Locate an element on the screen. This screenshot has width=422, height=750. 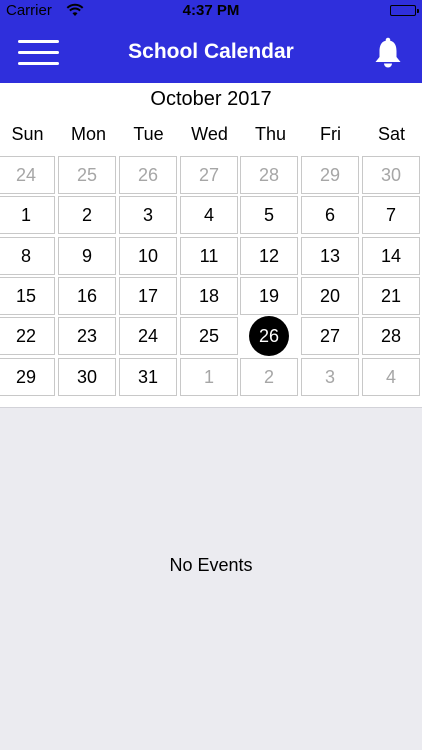
calendar-day-number: 12 is located at coordinates (269, 255).